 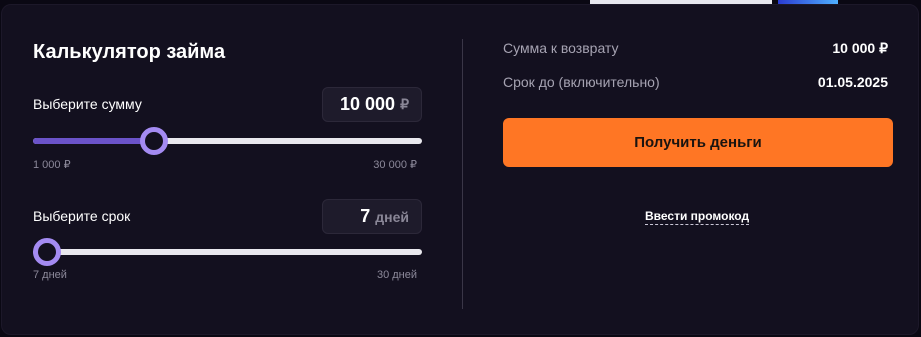 What do you see at coordinates (47, 252) in the screenshot?
I see `term-slider-thumb` at bounding box center [47, 252].